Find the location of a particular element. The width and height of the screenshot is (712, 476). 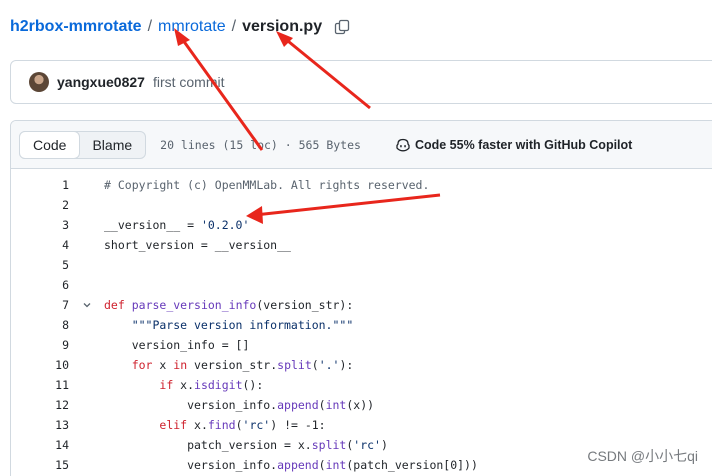

line-number: 8 is located at coordinates (40, 325).